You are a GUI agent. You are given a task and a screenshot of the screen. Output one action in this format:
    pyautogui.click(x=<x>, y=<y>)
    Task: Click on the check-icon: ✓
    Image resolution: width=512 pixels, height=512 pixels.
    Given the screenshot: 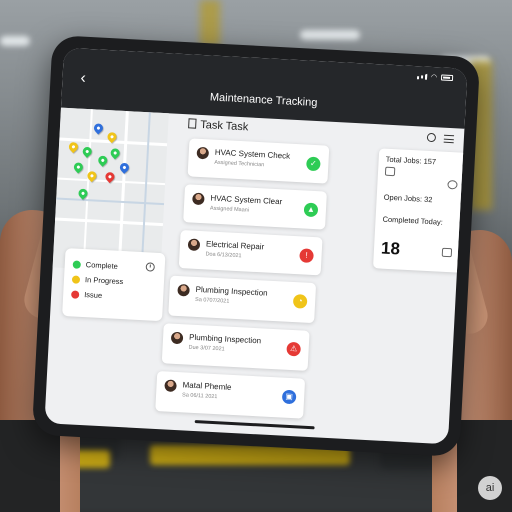 What is the action you would take?
    pyautogui.click(x=313, y=164)
    